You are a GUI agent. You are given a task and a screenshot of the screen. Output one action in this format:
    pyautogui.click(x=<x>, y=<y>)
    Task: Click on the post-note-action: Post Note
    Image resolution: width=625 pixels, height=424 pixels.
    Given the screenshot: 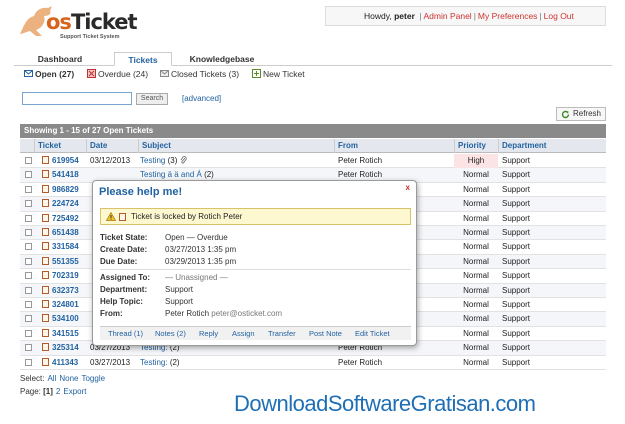 What is the action you would take?
    pyautogui.click(x=325, y=334)
    